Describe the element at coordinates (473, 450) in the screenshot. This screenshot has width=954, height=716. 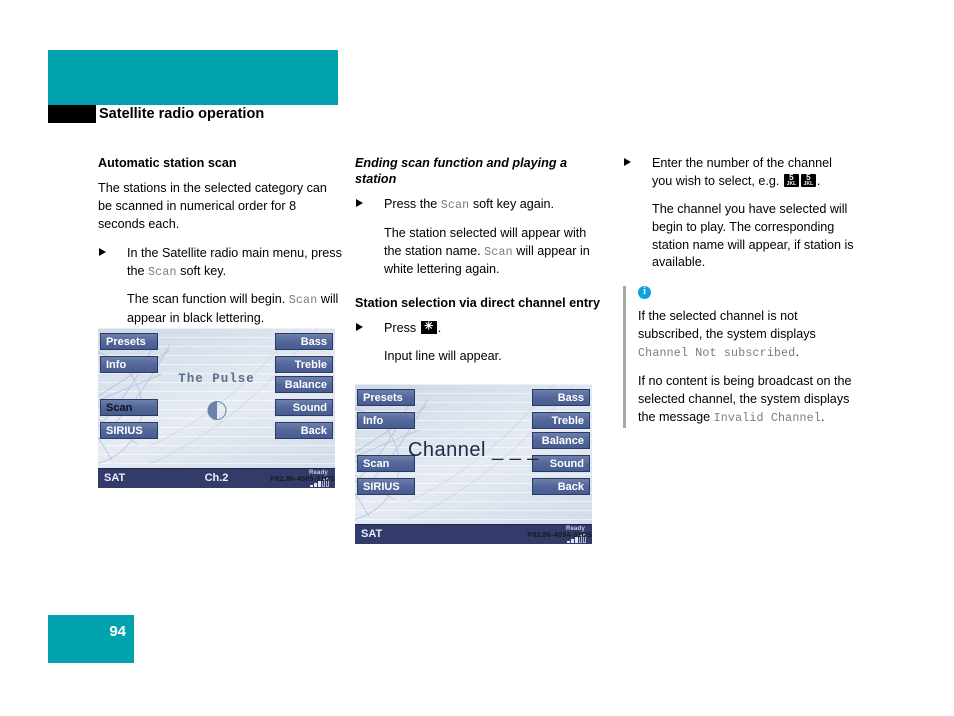
I see `channel-entry-prompt: Channel _ _ _` at that location.